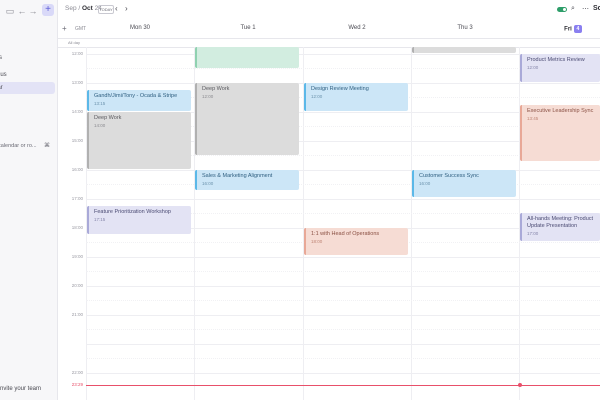 The height and width of the screenshot is (400, 600). Describe the element at coordinates (64, 28) in the screenshot. I see `add-timezone-icon: +` at that location.